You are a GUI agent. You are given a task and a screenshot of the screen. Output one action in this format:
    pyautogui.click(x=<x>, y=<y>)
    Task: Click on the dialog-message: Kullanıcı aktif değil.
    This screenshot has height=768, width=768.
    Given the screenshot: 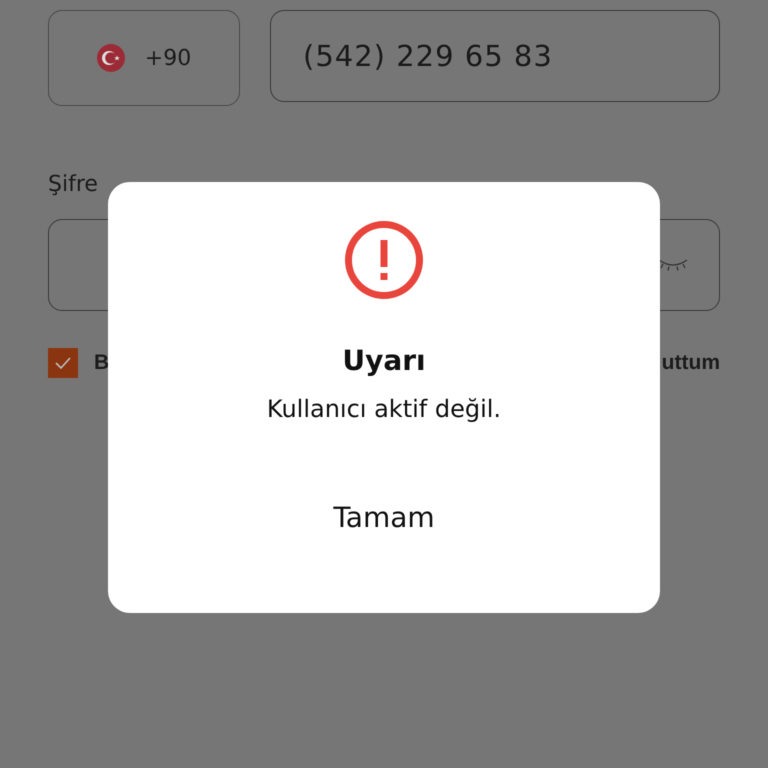 What is the action you would take?
    pyautogui.click(x=384, y=409)
    